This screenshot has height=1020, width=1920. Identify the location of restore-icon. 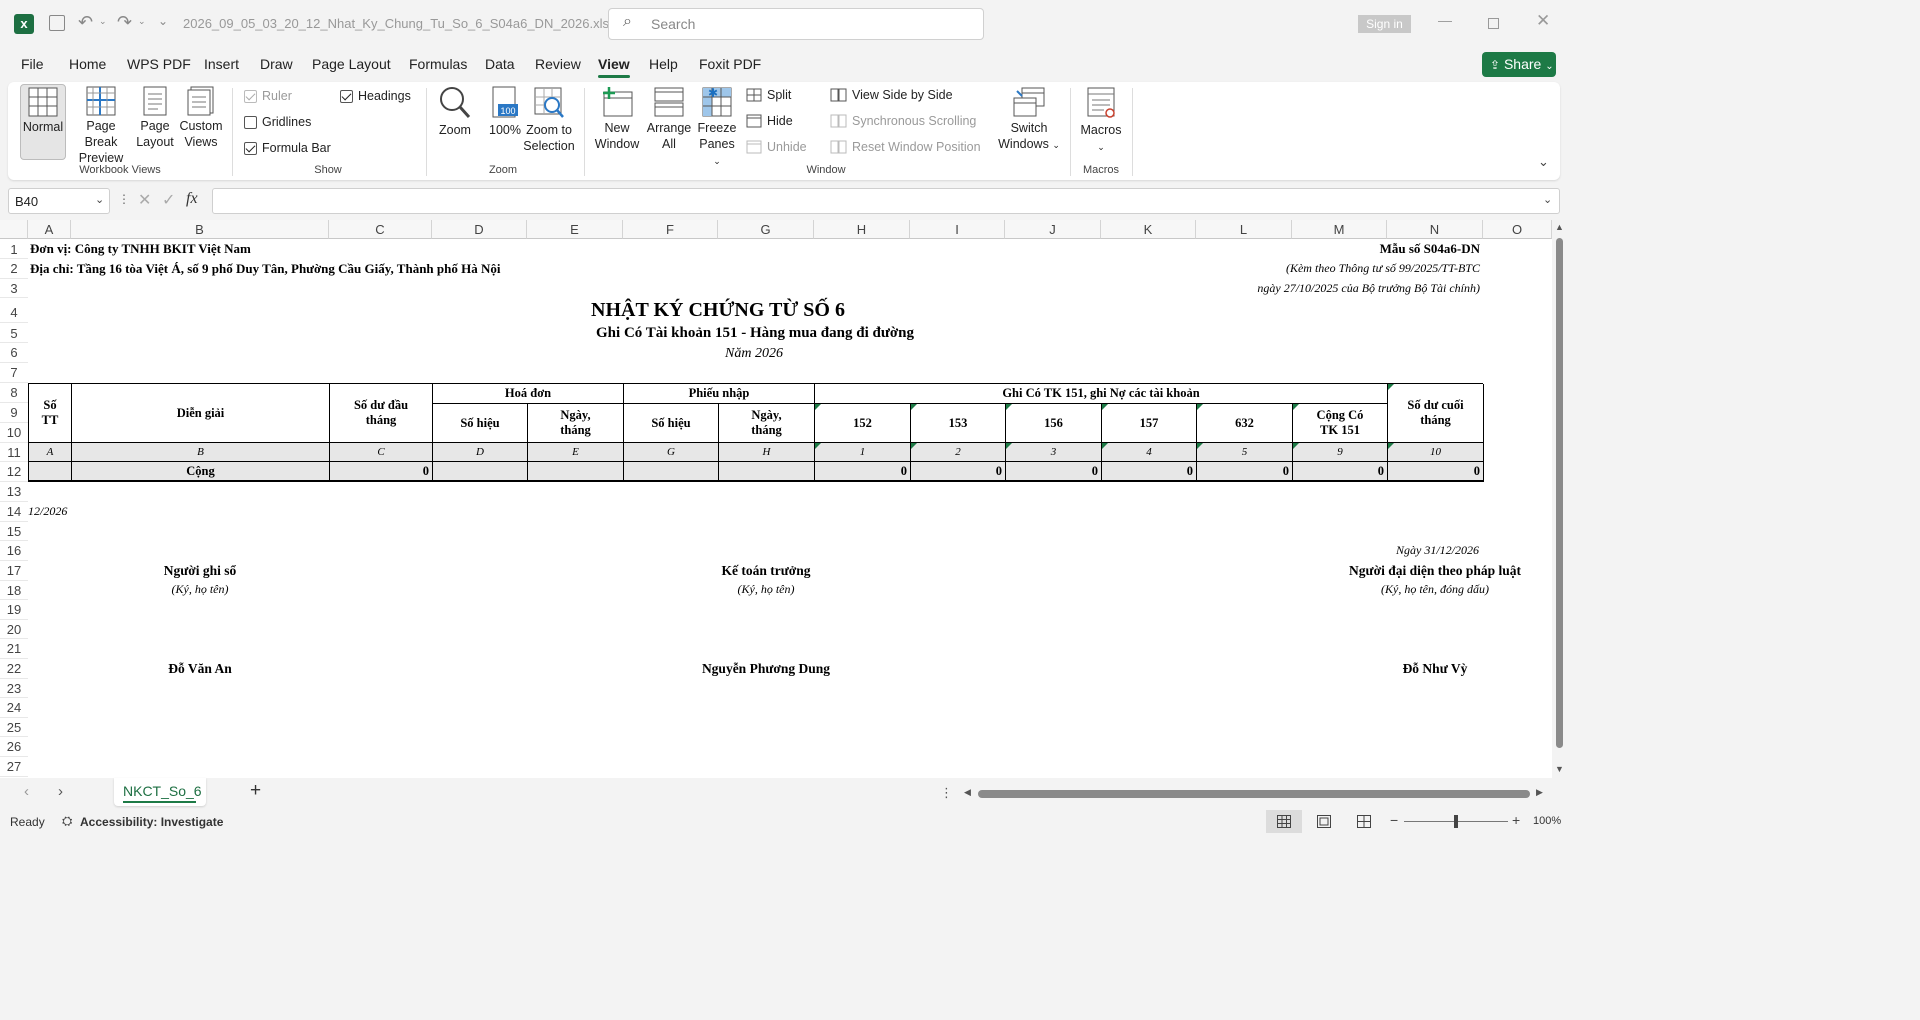
(1493, 23).